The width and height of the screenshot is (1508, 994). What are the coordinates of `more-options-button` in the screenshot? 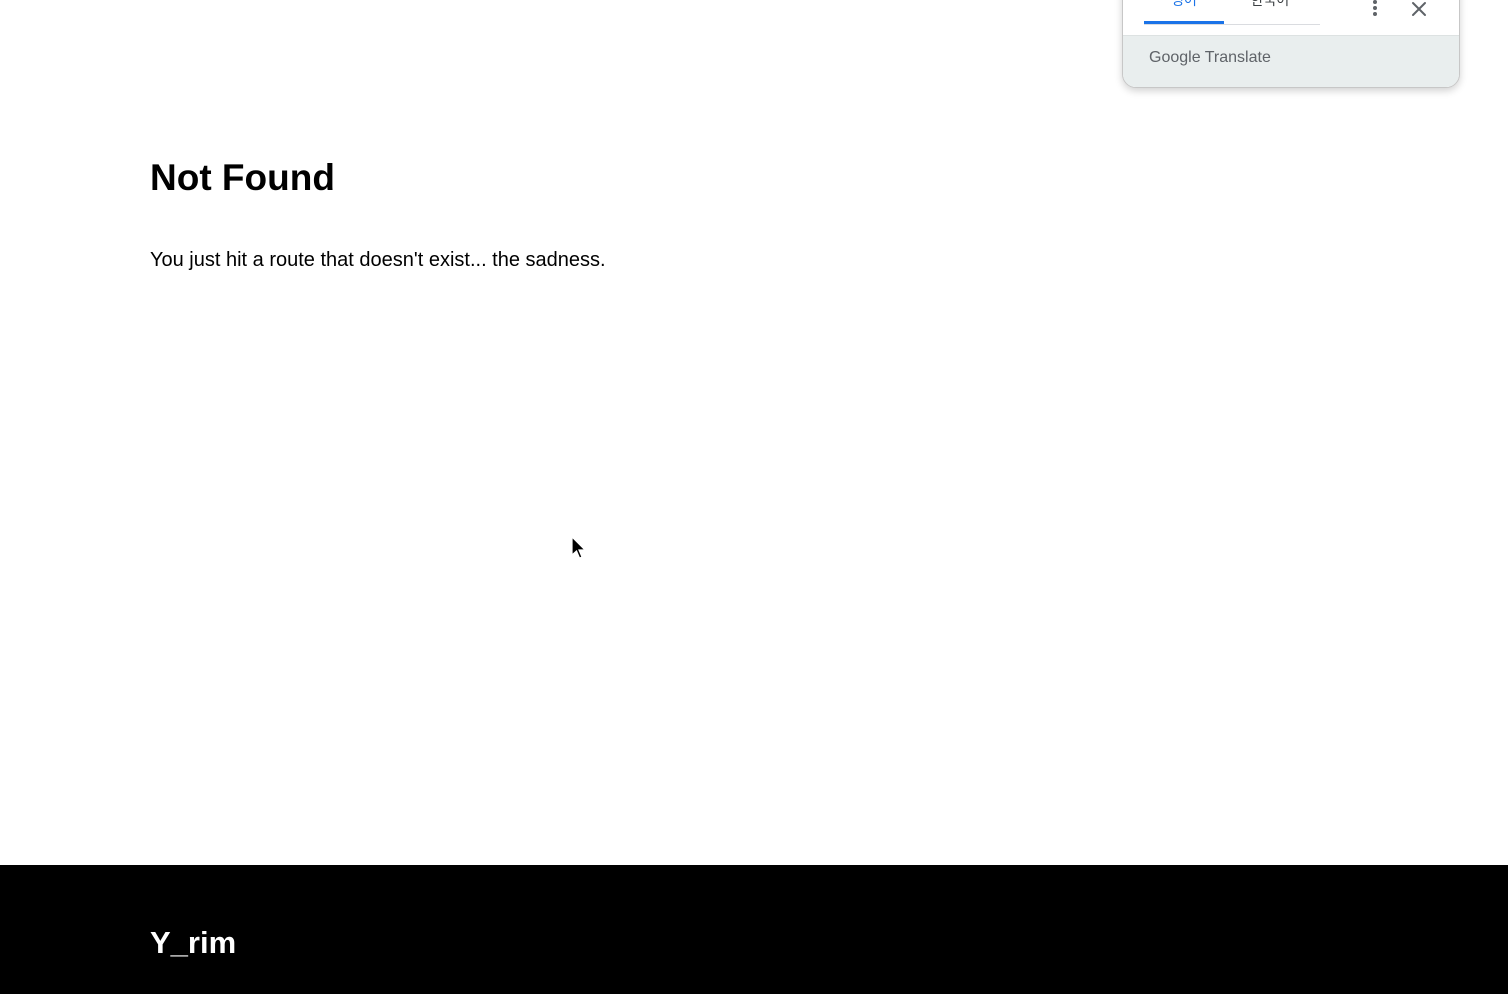 It's located at (1375, 10).